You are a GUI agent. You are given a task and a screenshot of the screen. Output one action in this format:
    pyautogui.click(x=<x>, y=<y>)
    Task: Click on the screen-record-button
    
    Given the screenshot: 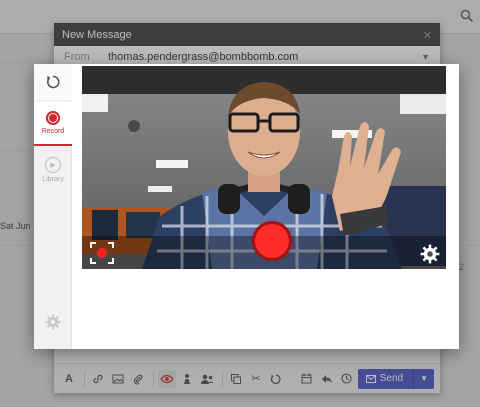 What is the action you would take?
    pyautogui.click(x=102, y=253)
    